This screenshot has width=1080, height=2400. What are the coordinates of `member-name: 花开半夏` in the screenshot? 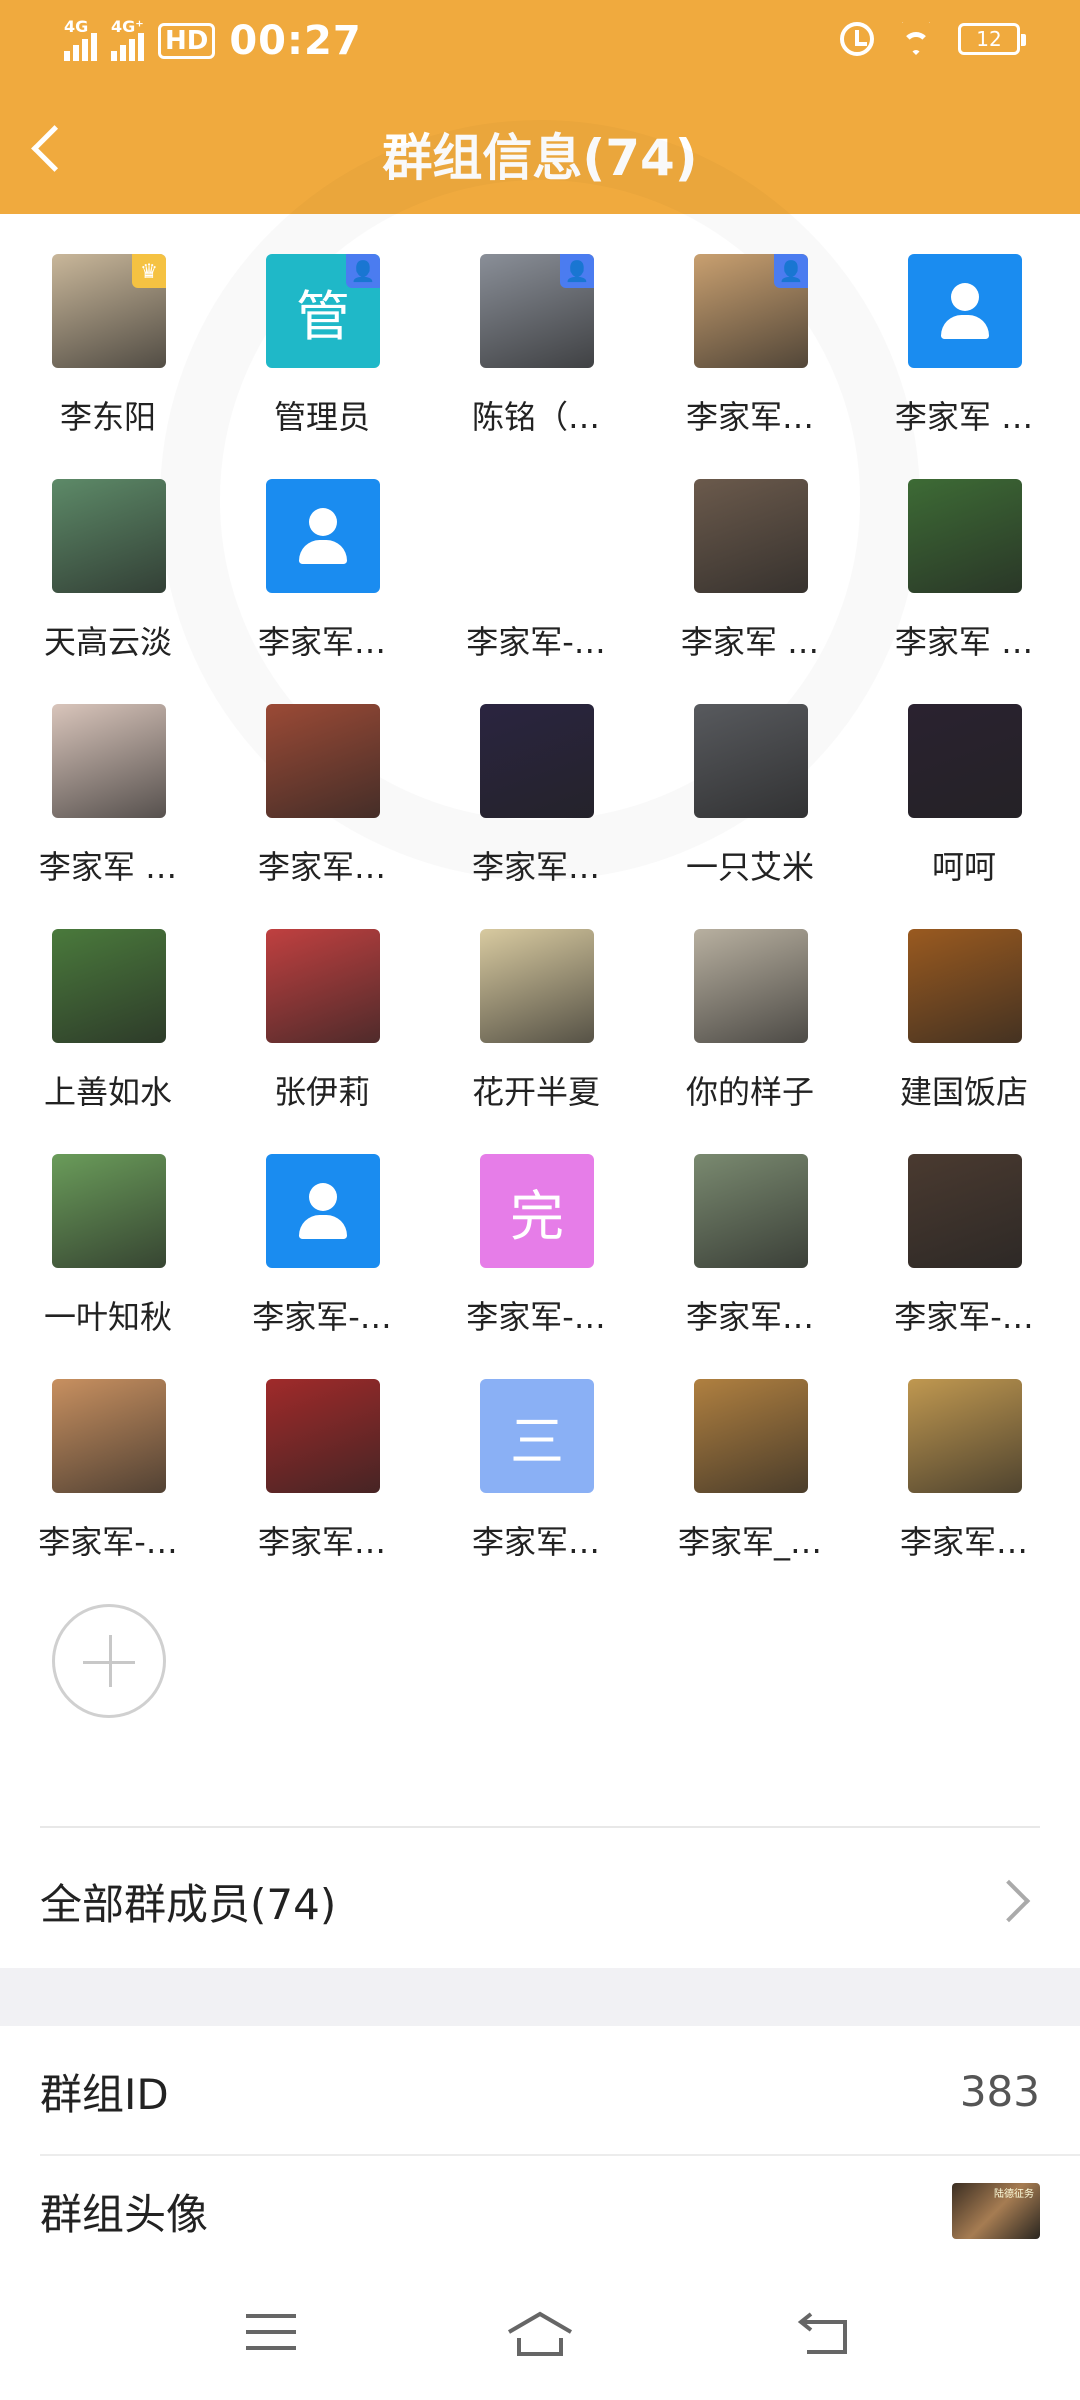 It's located at (535, 1092).